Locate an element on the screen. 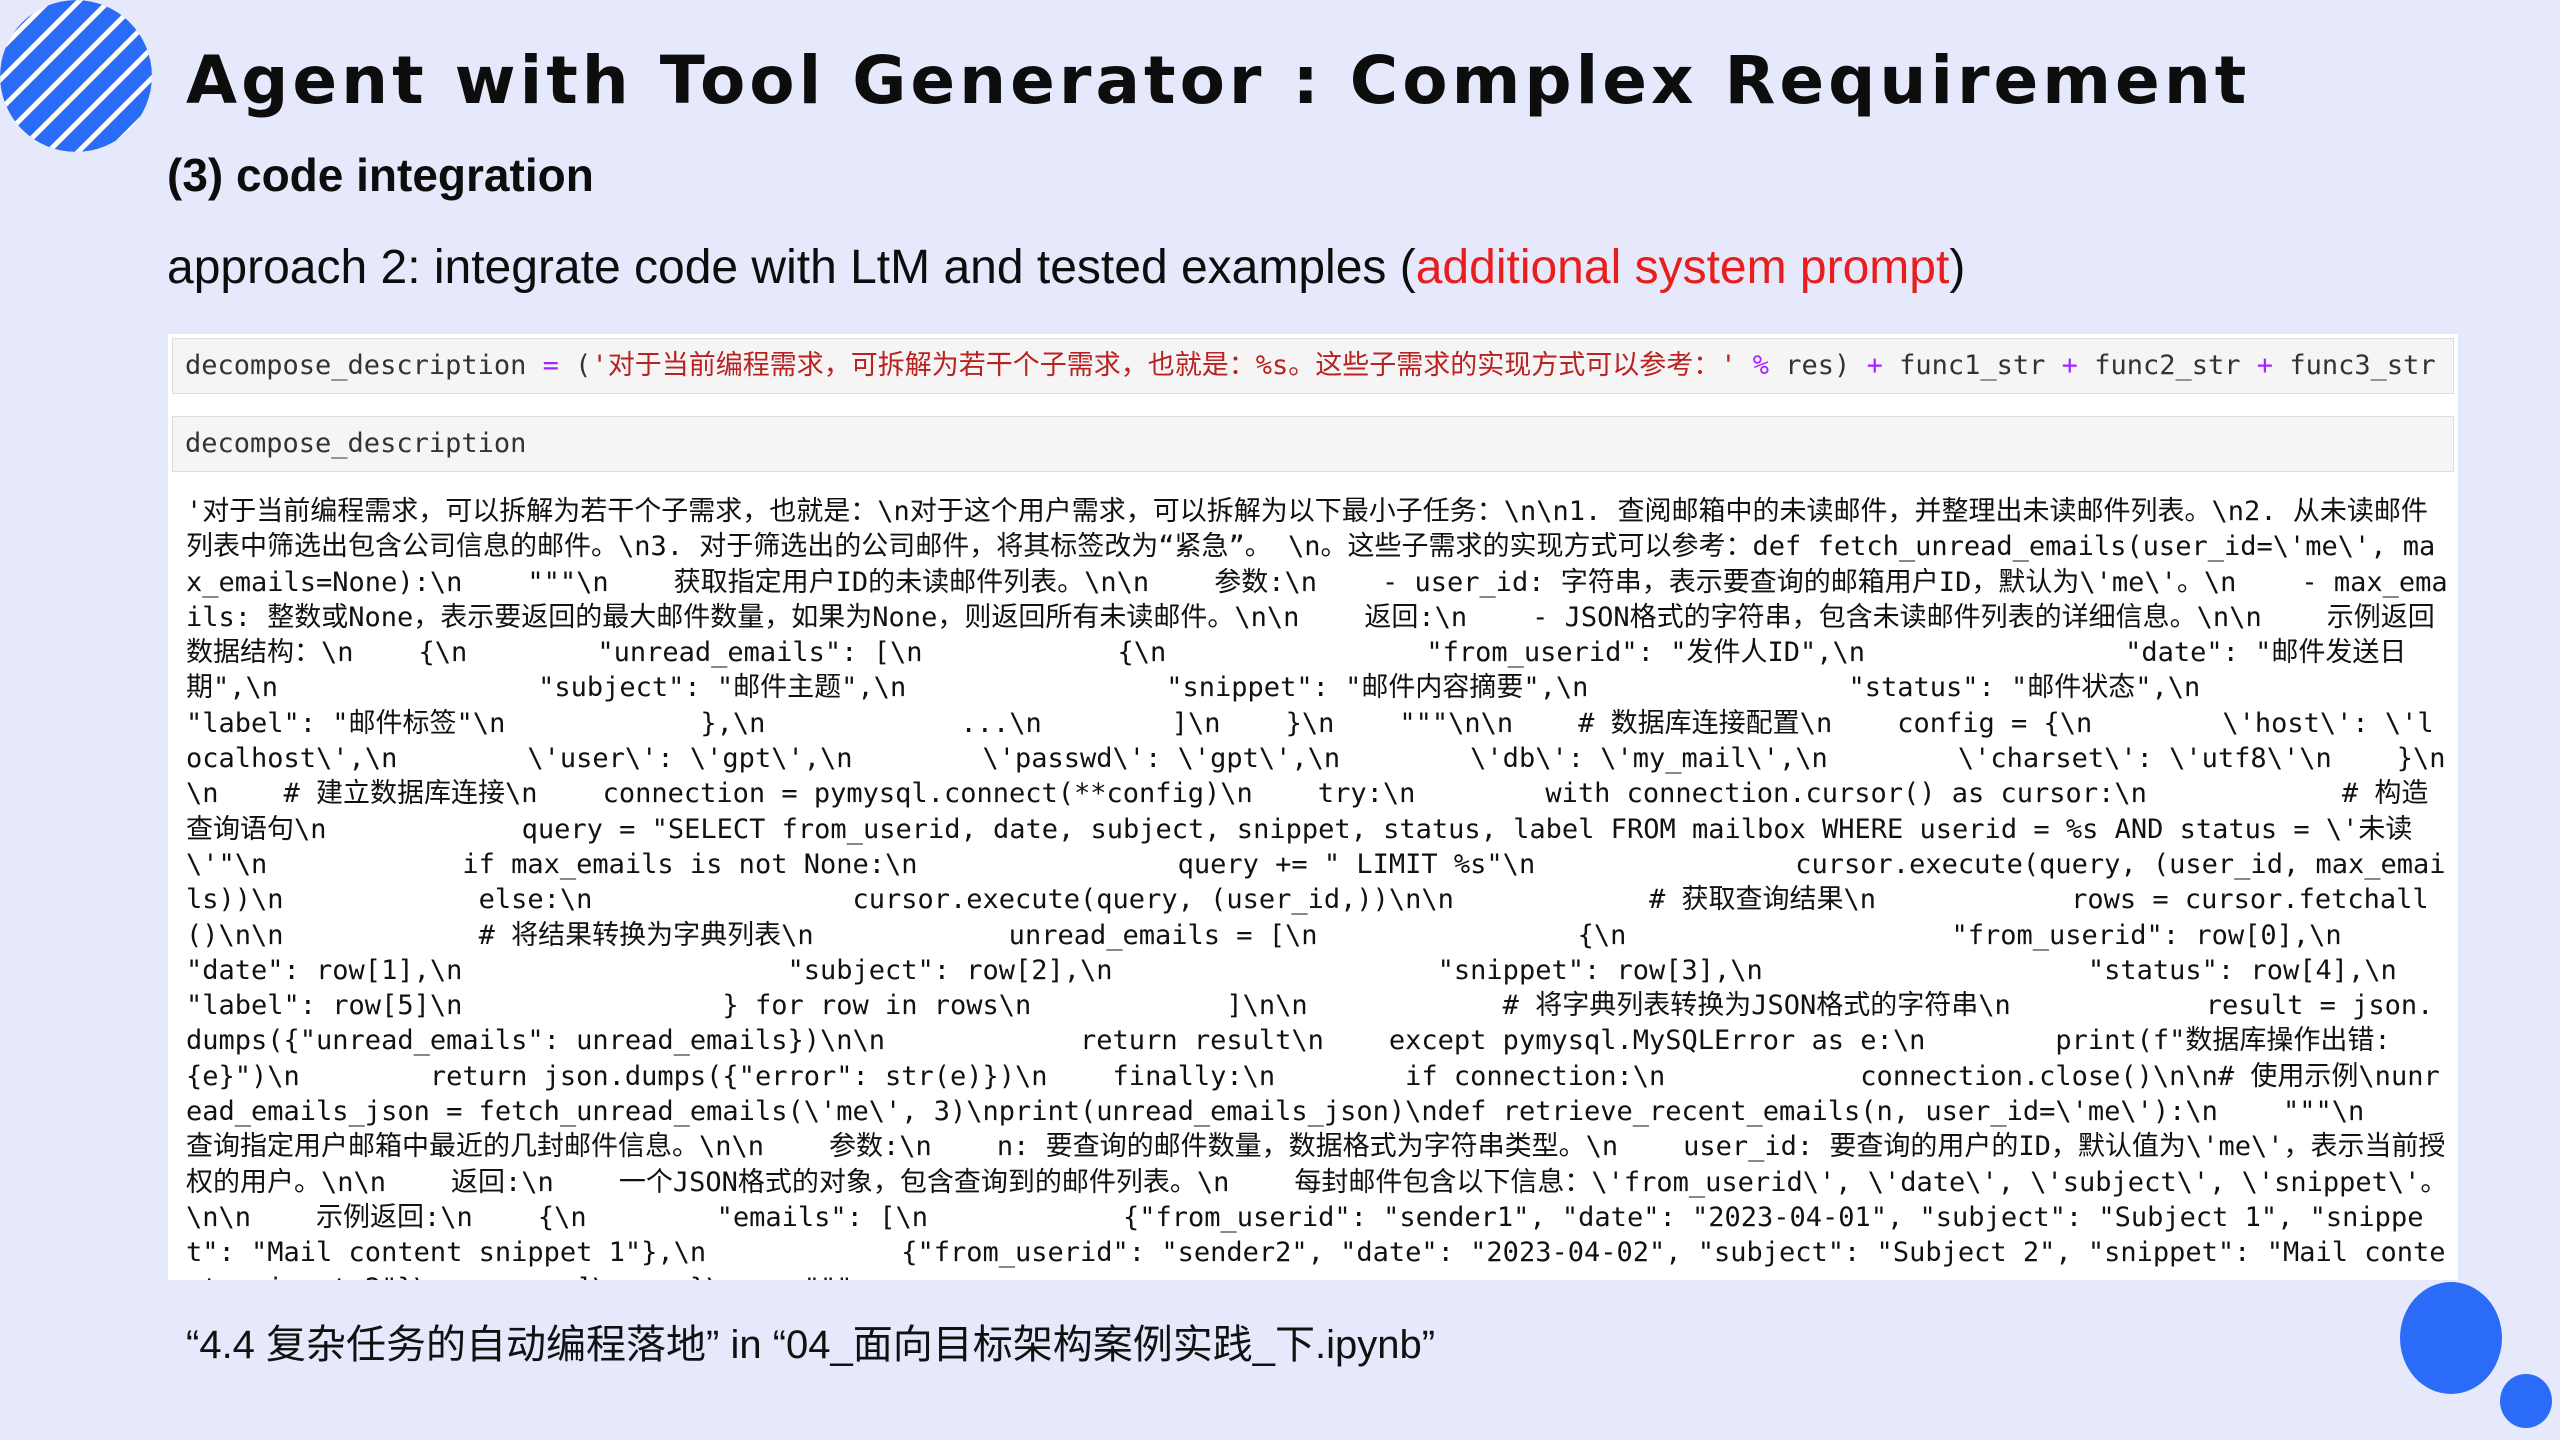 This screenshot has height=1440, width=2560. code-plus-1: + is located at coordinates (1874, 365).